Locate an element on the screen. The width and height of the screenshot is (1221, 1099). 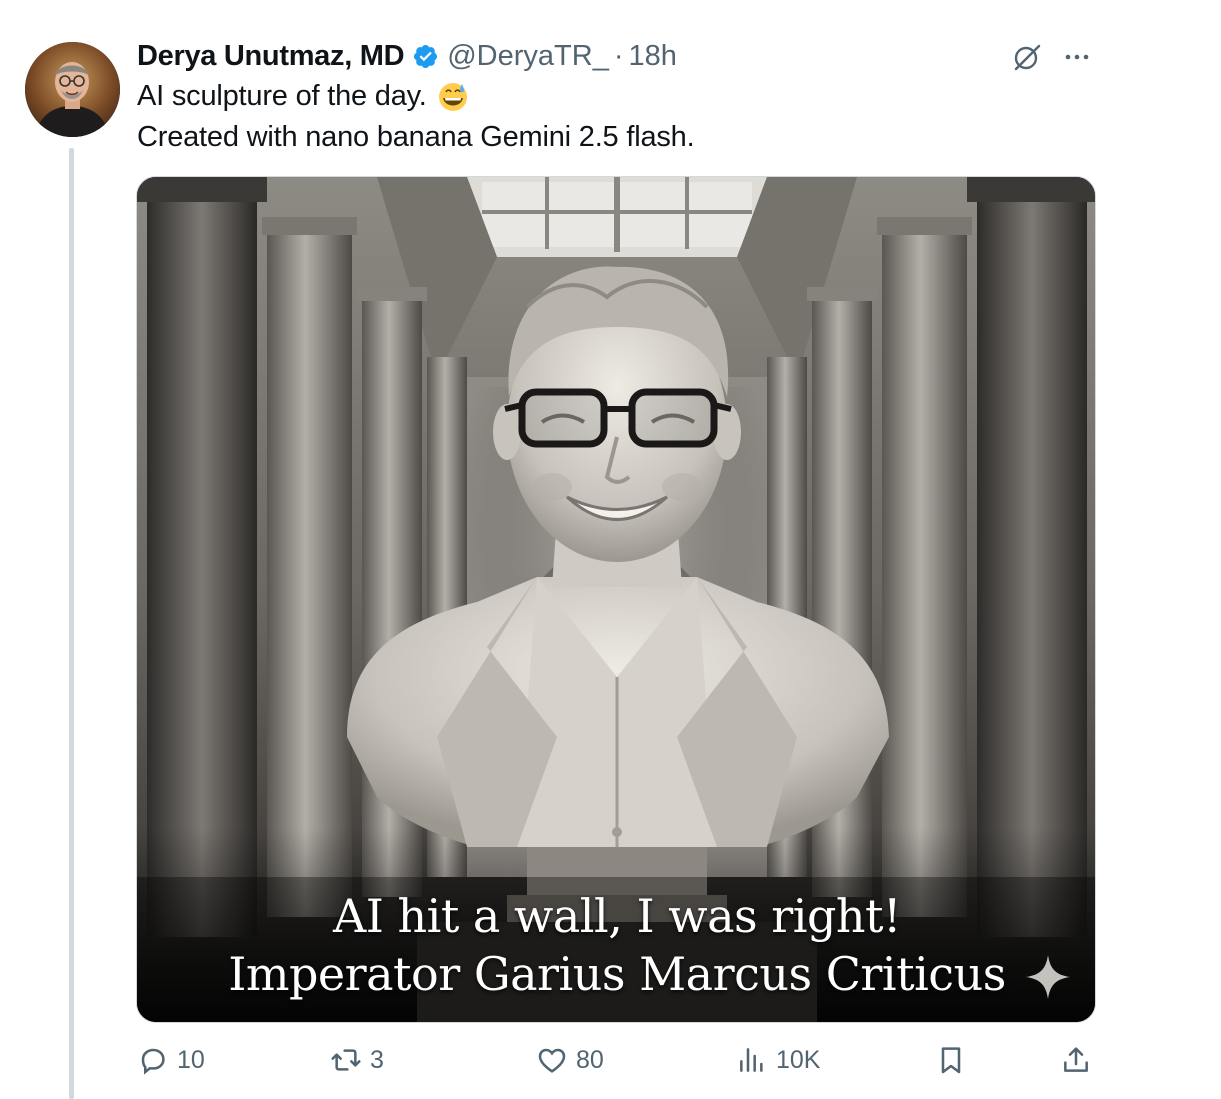
timestamp: 18h is located at coordinates (653, 56).